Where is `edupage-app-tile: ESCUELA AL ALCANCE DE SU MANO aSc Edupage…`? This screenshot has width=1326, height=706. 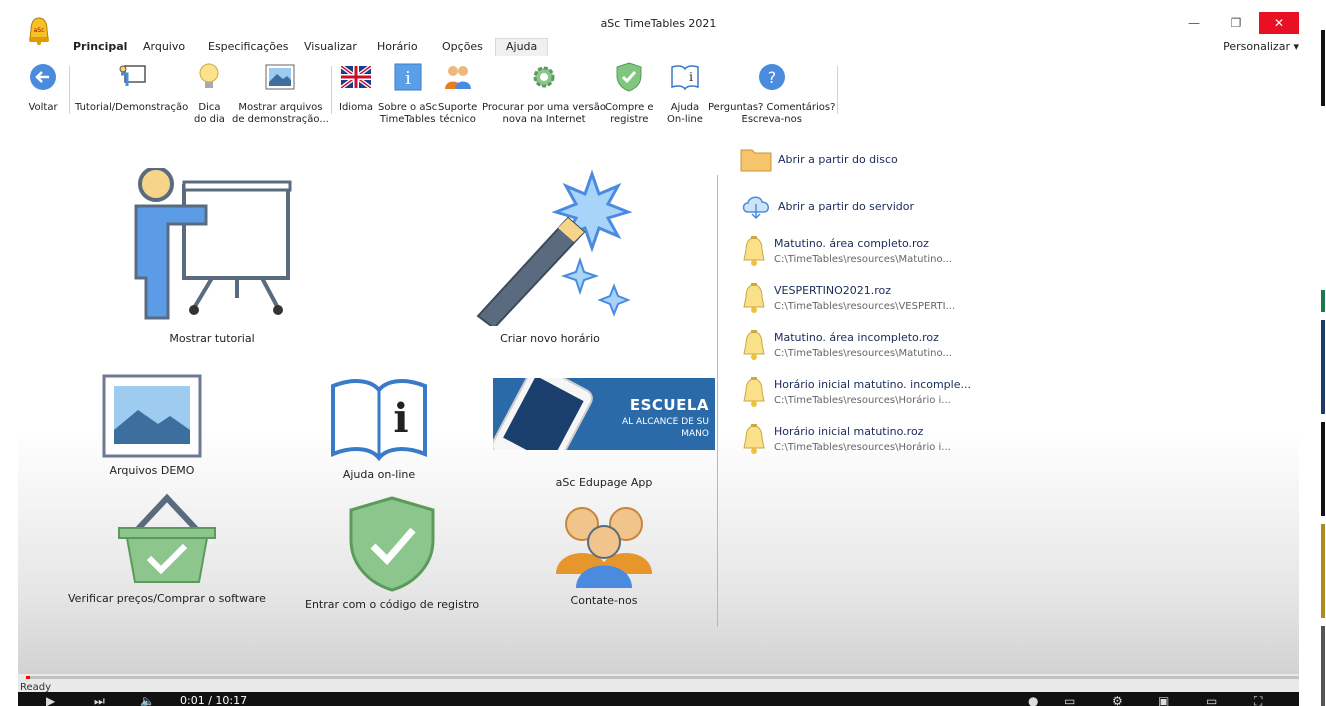
edupage-app-tile: ESCUELA AL ALCANCE DE SU MANO aSc Edupage… is located at coordinates (604, 433).